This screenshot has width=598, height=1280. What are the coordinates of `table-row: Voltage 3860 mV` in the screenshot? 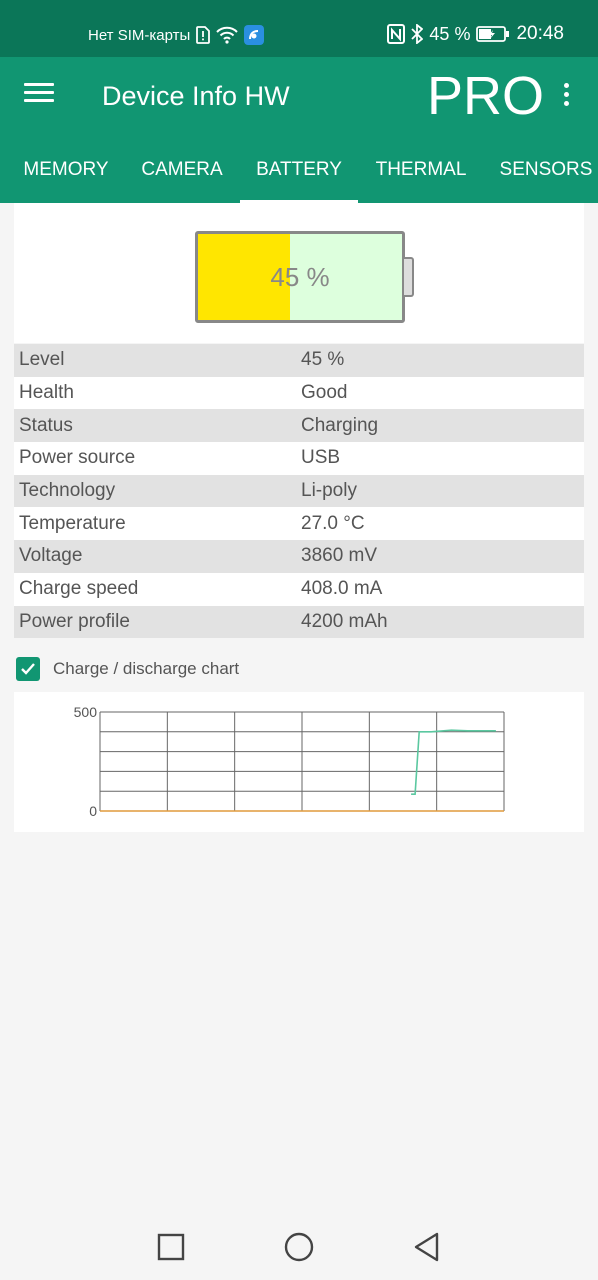 It's located at (299, 556).